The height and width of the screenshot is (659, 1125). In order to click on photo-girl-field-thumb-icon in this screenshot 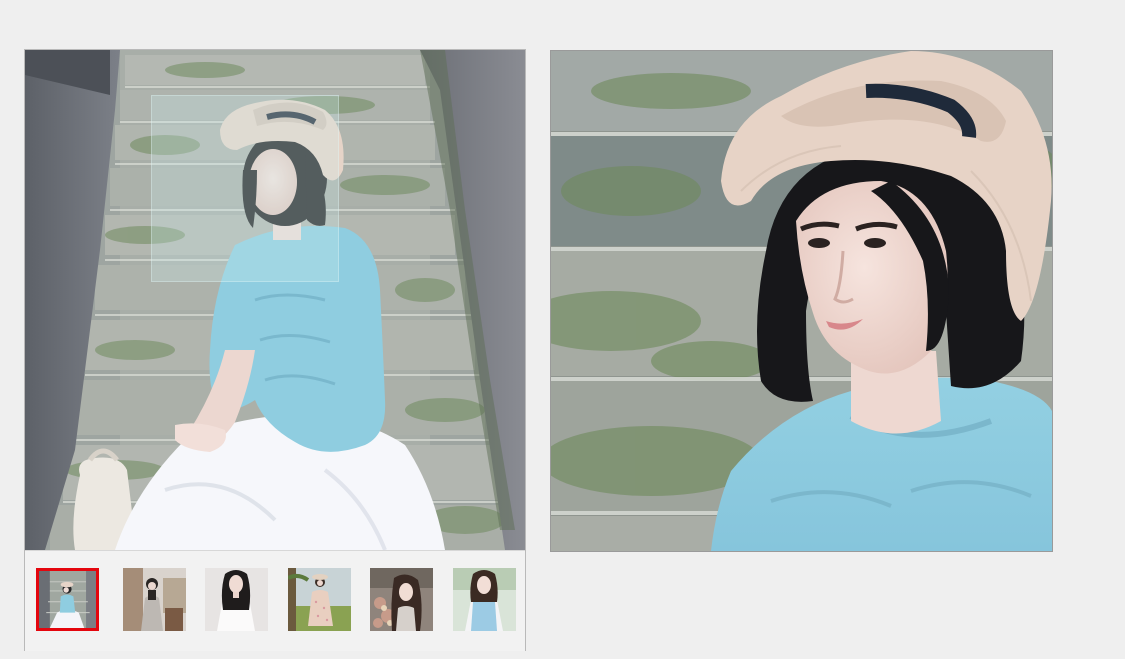, I will do `click(319, 599)`.